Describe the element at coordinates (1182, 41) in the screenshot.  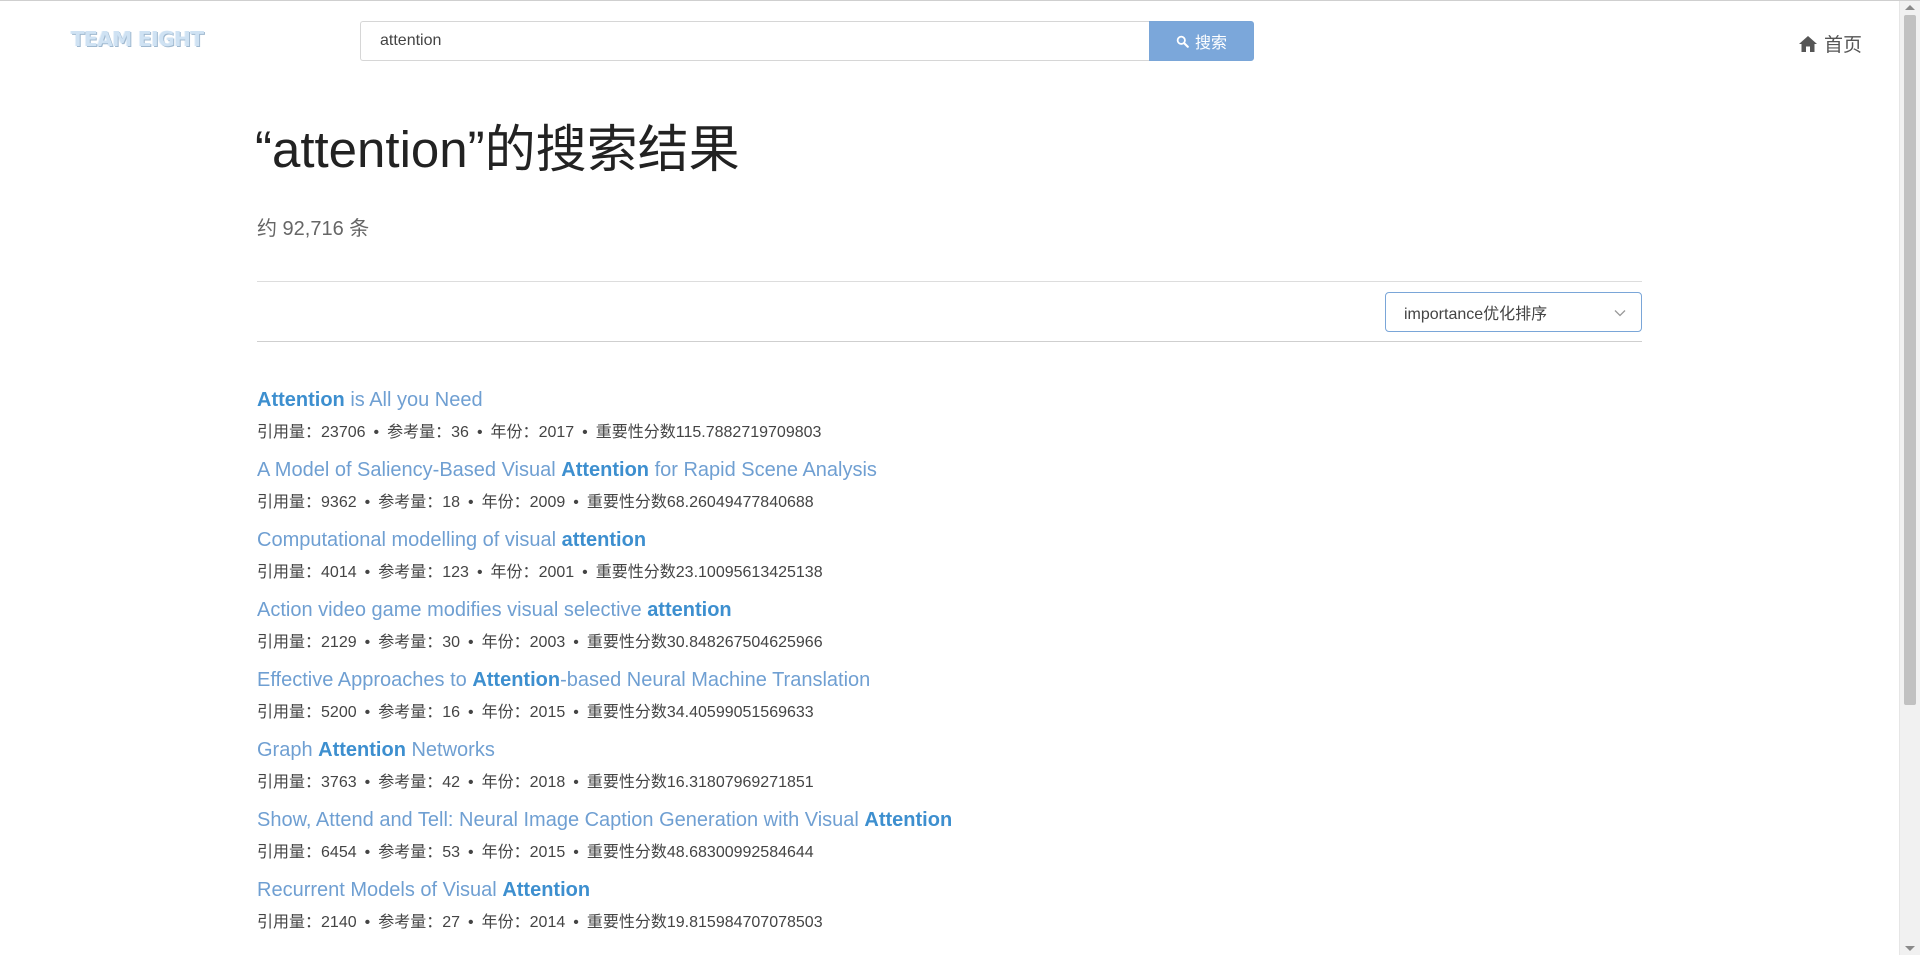
I see `search-icon` at that location.